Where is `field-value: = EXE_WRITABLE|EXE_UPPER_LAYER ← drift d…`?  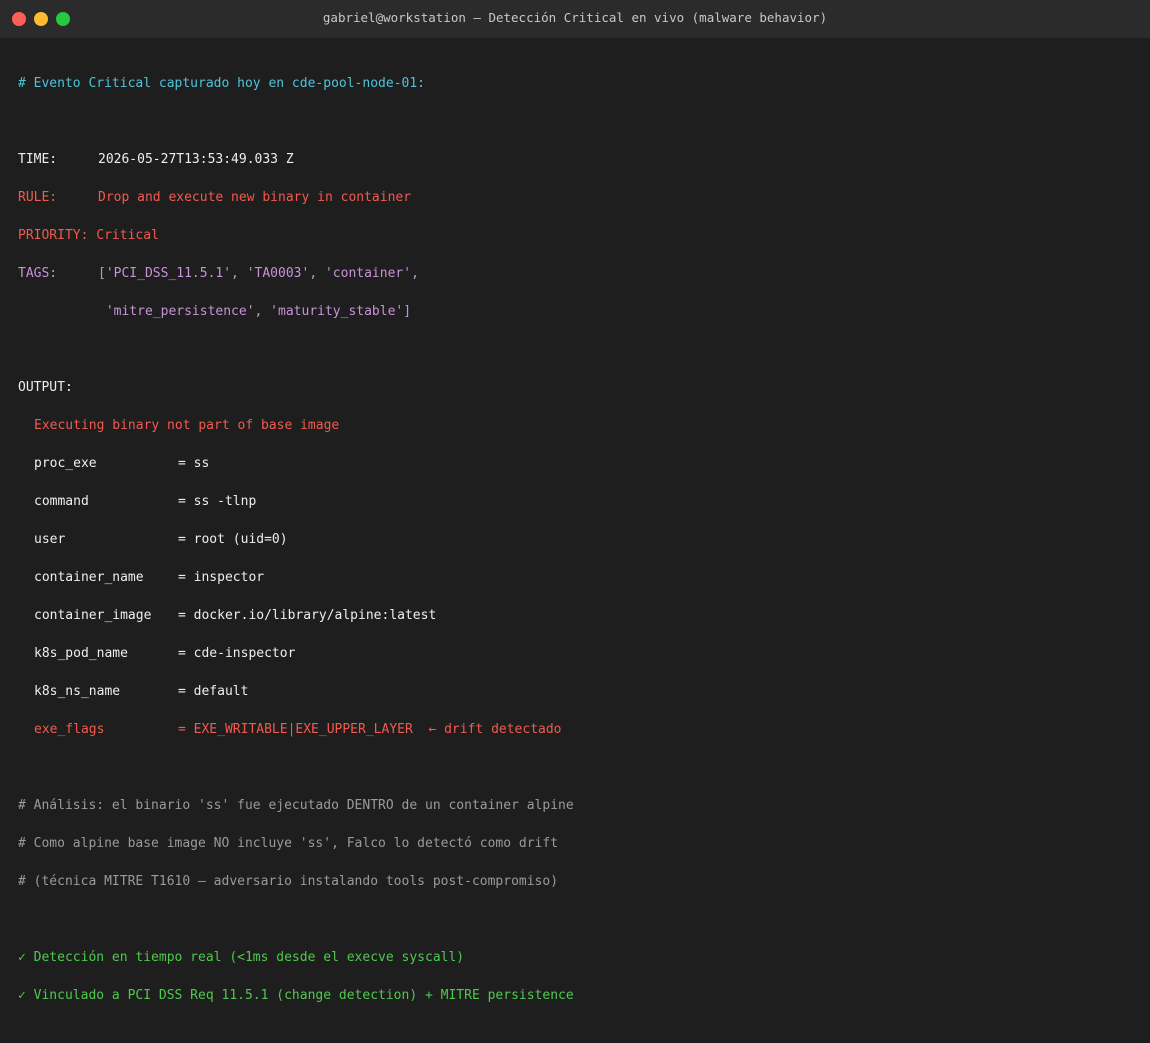
field-value: = EXE_WRITABLE|EXE_UPPER_LAYER ← drift d… is located at coordinates (370, 729).